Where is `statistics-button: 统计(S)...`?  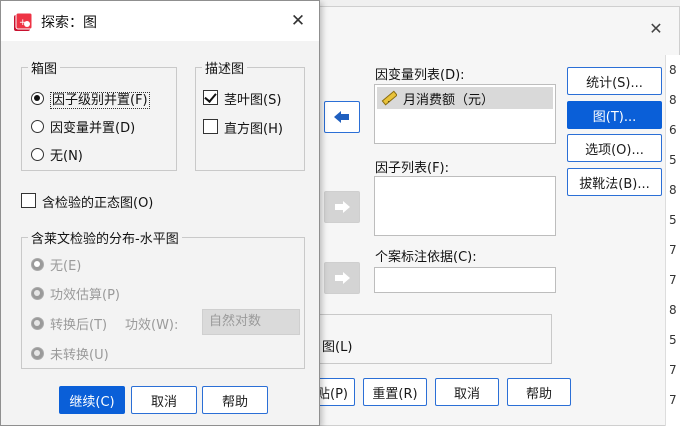 statistics-button: 统计(S)... is located at coordinates (614, 81).